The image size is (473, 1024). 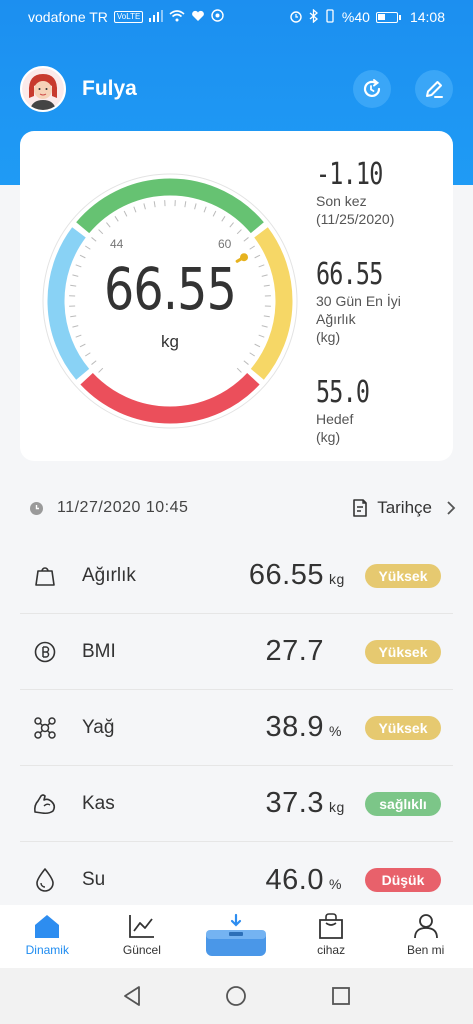 What do you see at coordinates (109, 575) in the screenshot?
I see `metric-name: Ağırlık` at bounding box center [109, 575].